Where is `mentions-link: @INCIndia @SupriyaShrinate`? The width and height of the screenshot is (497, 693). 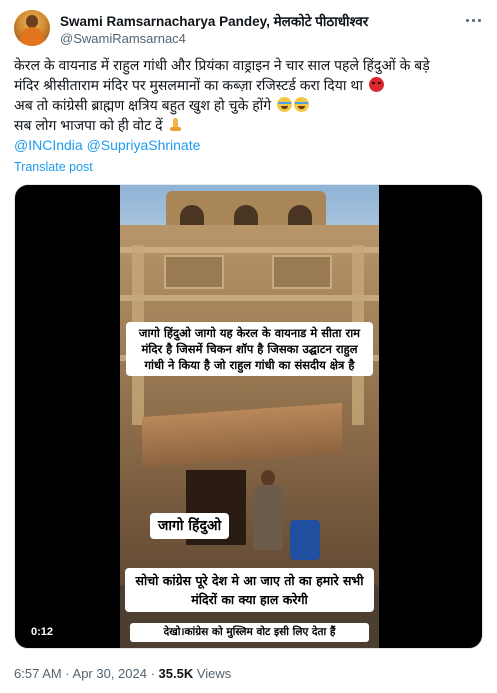
mentions-link: @INCIndia @SupriyaShrinate is located at coordinates (249, 145).